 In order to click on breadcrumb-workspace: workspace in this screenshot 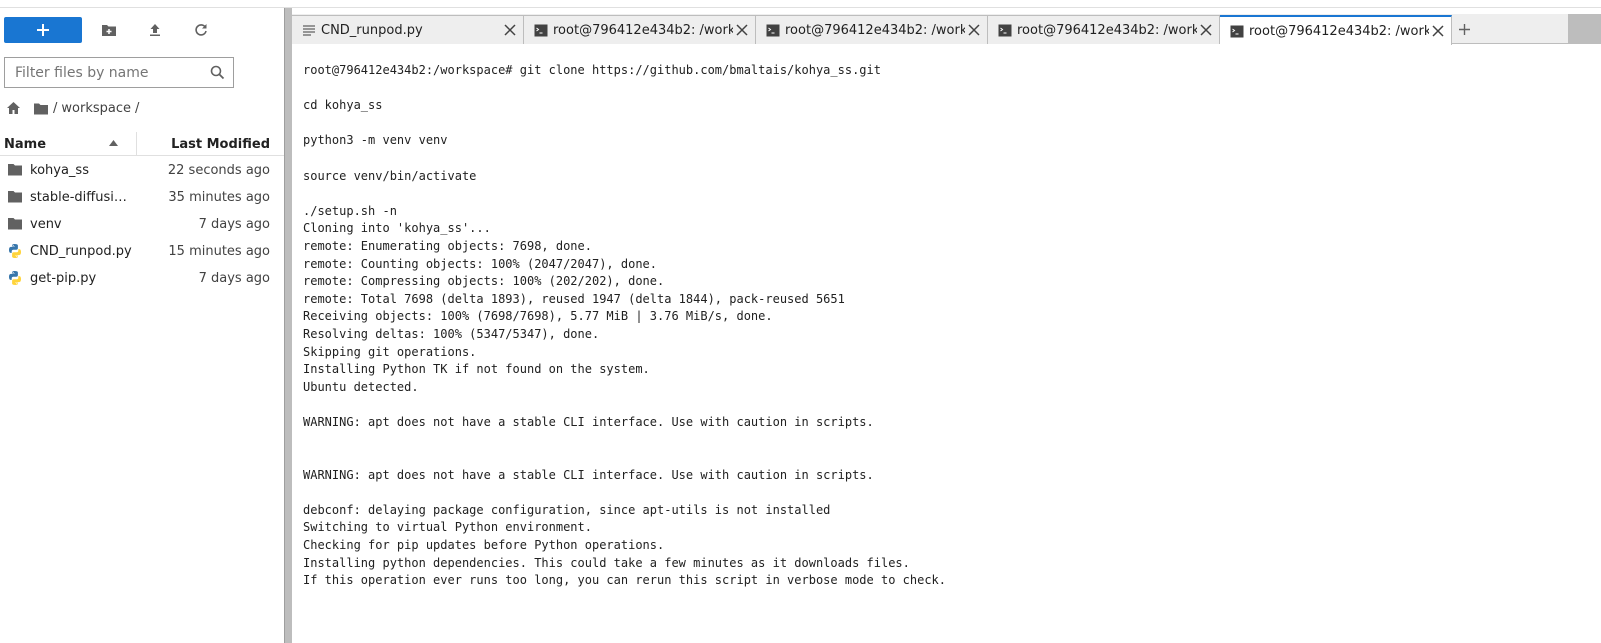, I will do `click(96, 108)`.